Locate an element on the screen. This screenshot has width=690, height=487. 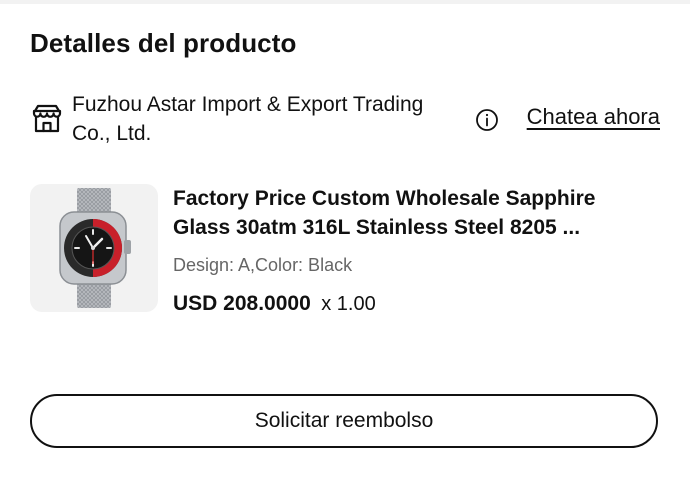
store-icon is located at coordinates (47, 119).